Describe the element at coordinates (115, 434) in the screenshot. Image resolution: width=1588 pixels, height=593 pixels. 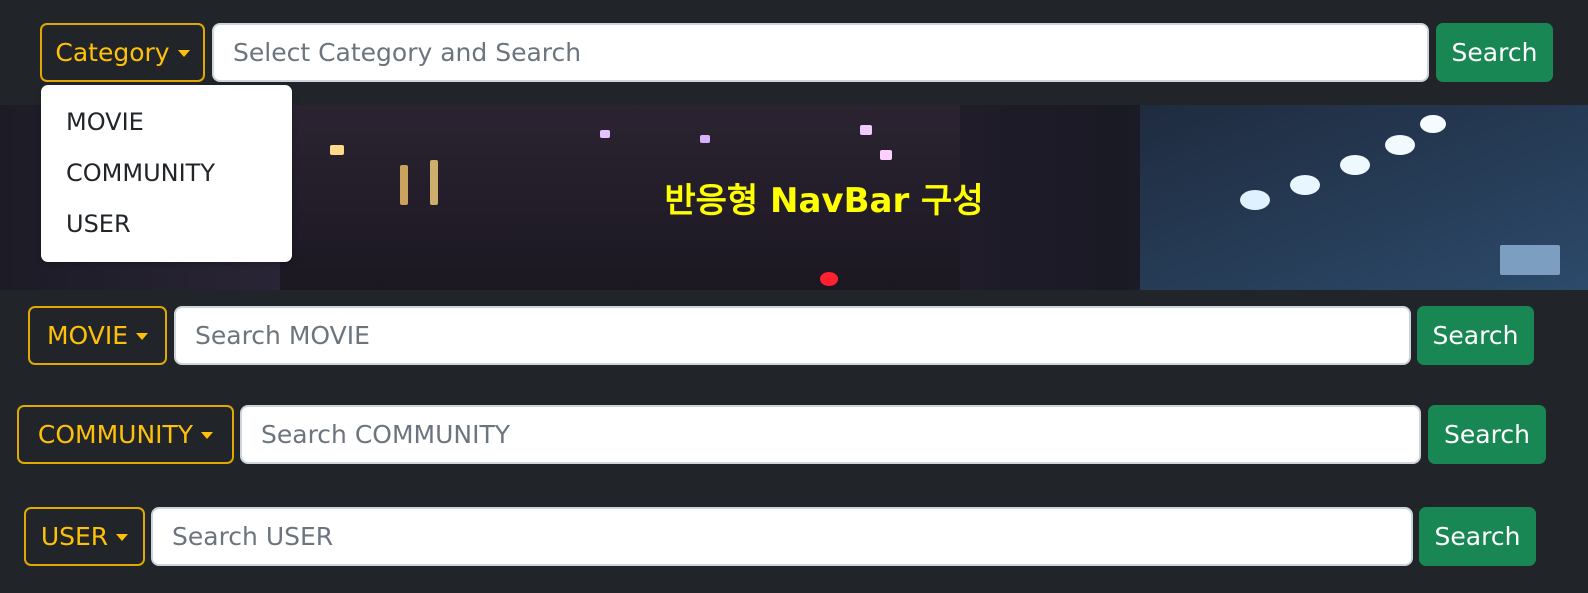
I see `community-button-label: COMMUNITY` at that location.